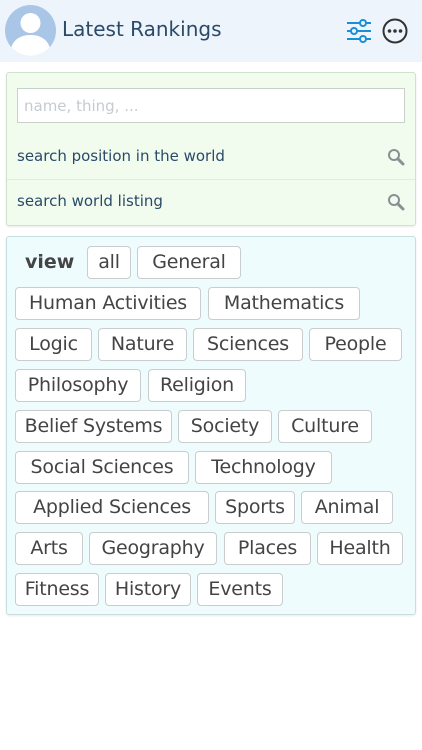  I want to click on tag-philosophy: Philosophy, so click(78, 385).